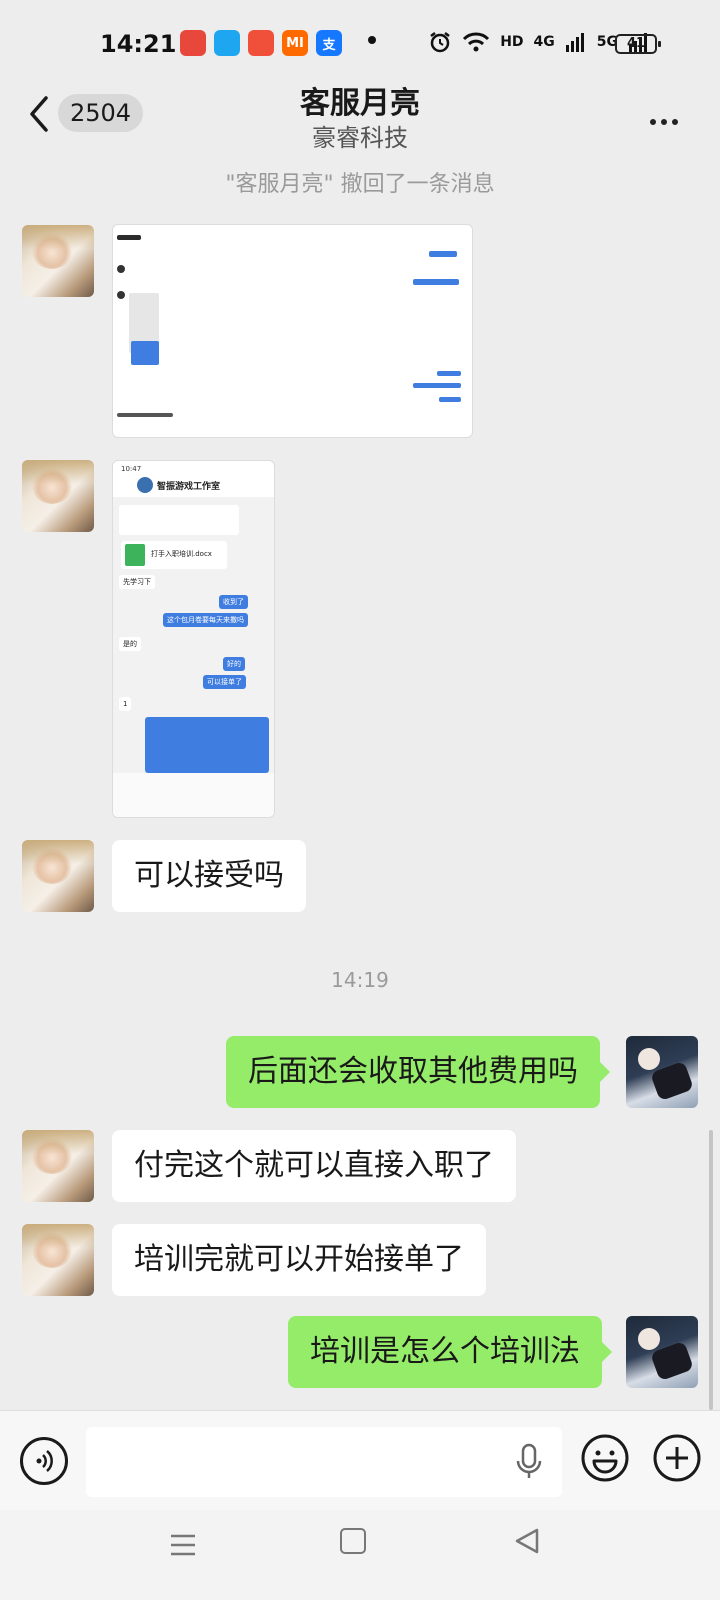  I want to click on chat-header: 2504 客服月亮 豪睿科技, so click(360, 115).